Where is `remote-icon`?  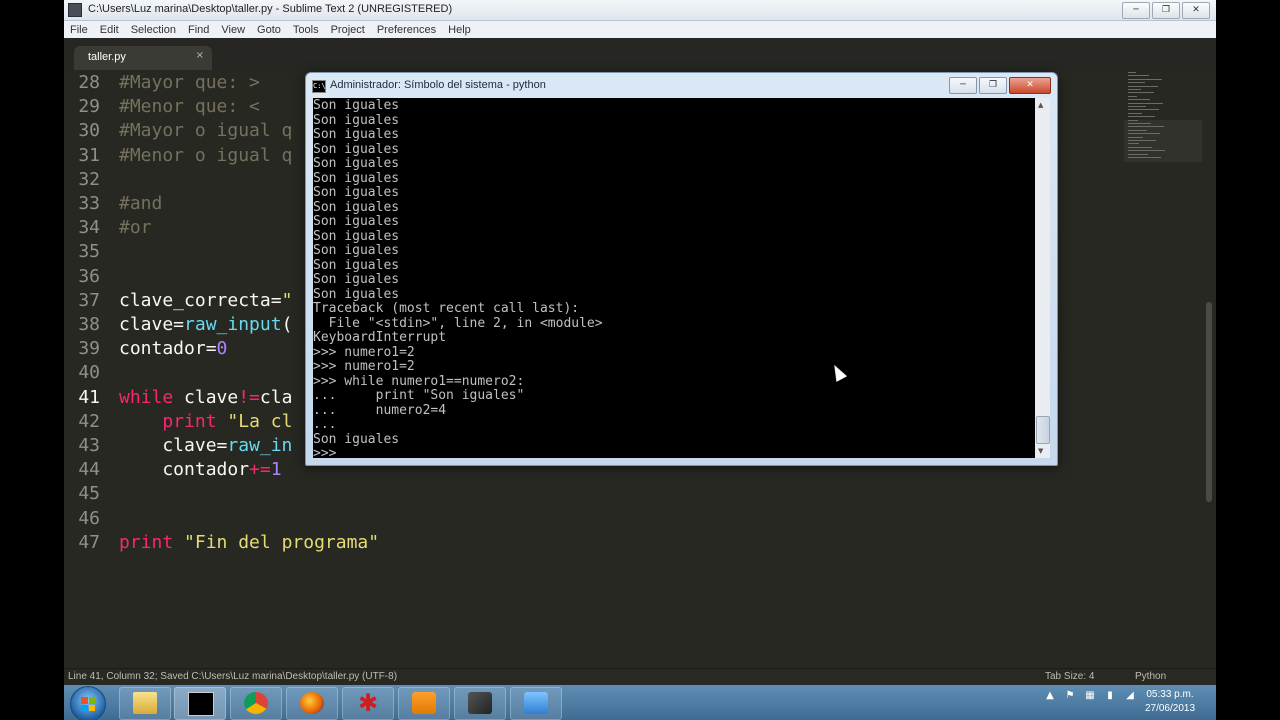 remote-icon is located at coordinates (536, 703).